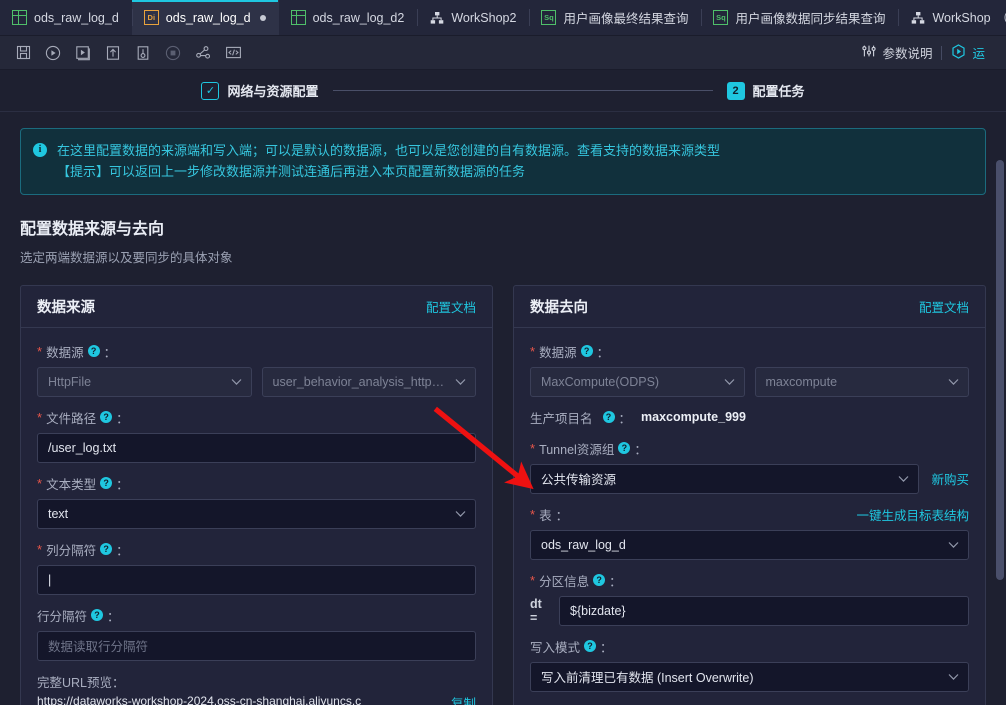 The width and height of the screenshot is (1006, 705). What do you see at coordinates (70, 381) in the screenshot?
I see `selected-value: HttpFile` at bounding box center [70, 381].